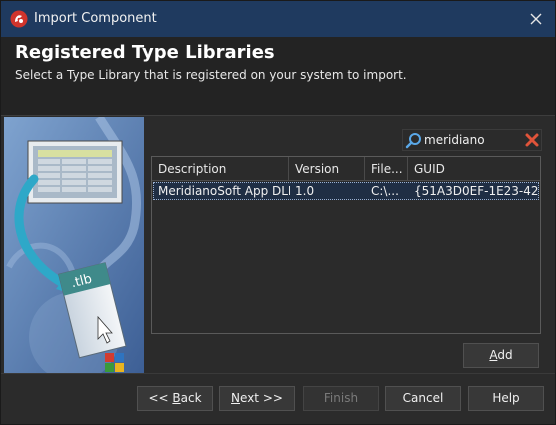 This screenshot has width=556, height=425. Describe the element at coordinates (506, 398) in the screenshot. I see `help-button: Help` at that location.